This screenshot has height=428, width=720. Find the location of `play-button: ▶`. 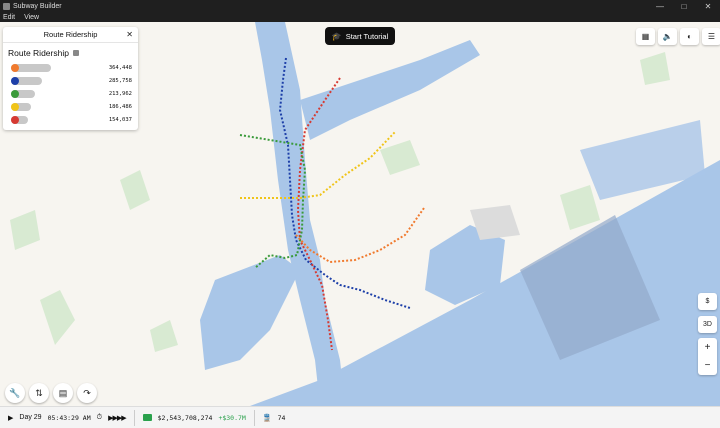

play-button: ▶ is located at coordinates (10, 418).